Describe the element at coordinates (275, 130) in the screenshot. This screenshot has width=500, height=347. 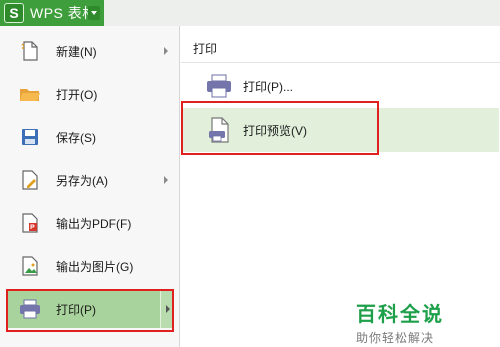
I see `submenu-item-label: 打印预览(V)` at that location.